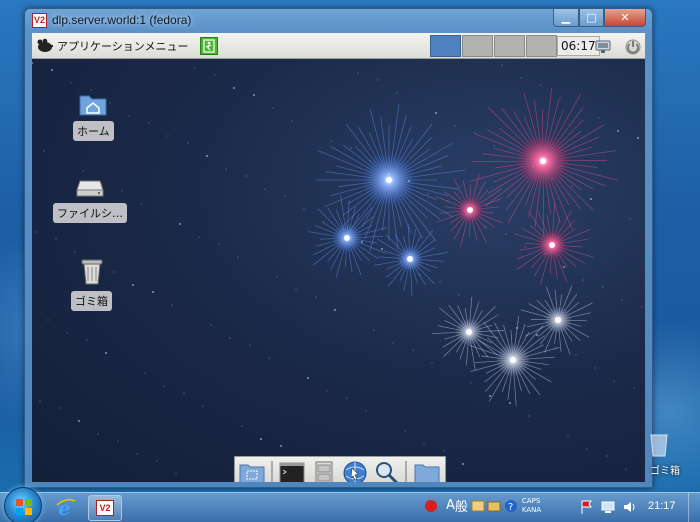 Image resolution: width=700 pixels, height=522 pixels. What do you see at coordinates (91, 284) in the screenshot?
I see `desktop-icon-trash: ゴミ箱` at bounding box center [91, 284].